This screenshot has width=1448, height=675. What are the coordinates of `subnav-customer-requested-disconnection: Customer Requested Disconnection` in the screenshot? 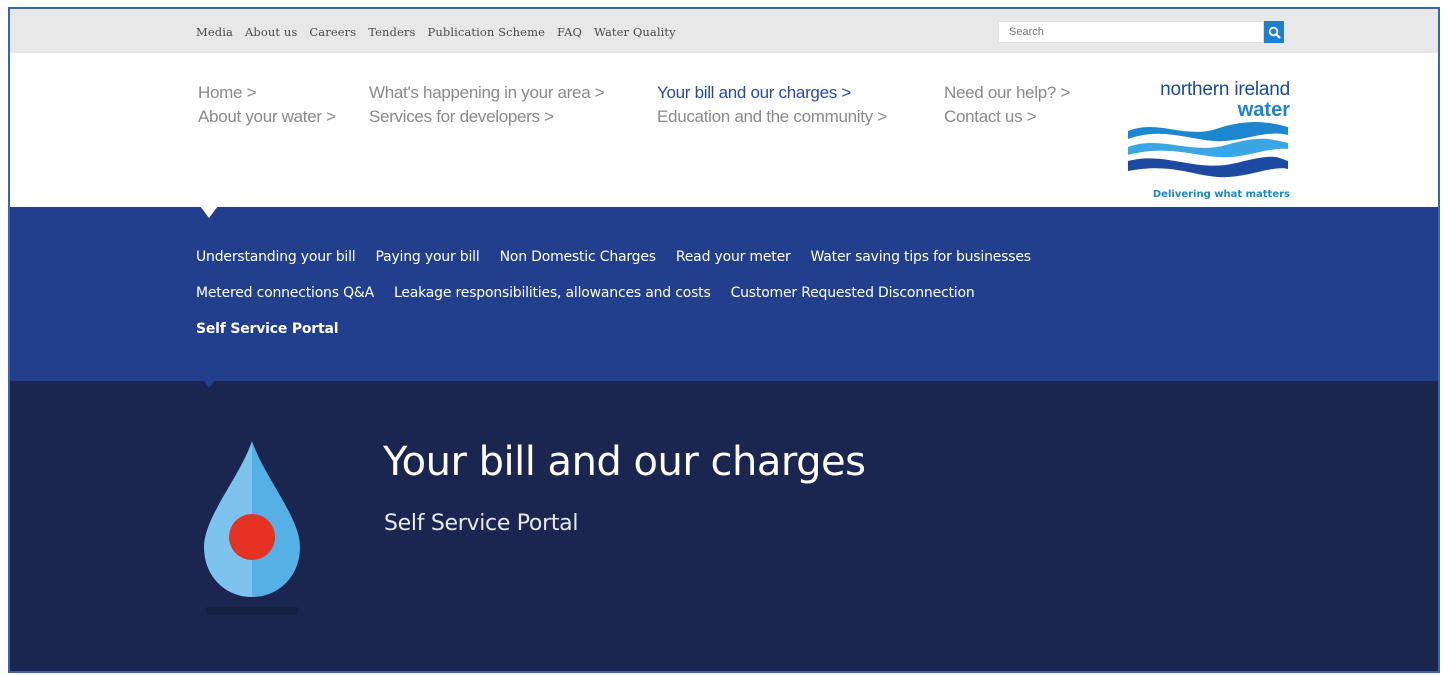 It's located at (853, 293).